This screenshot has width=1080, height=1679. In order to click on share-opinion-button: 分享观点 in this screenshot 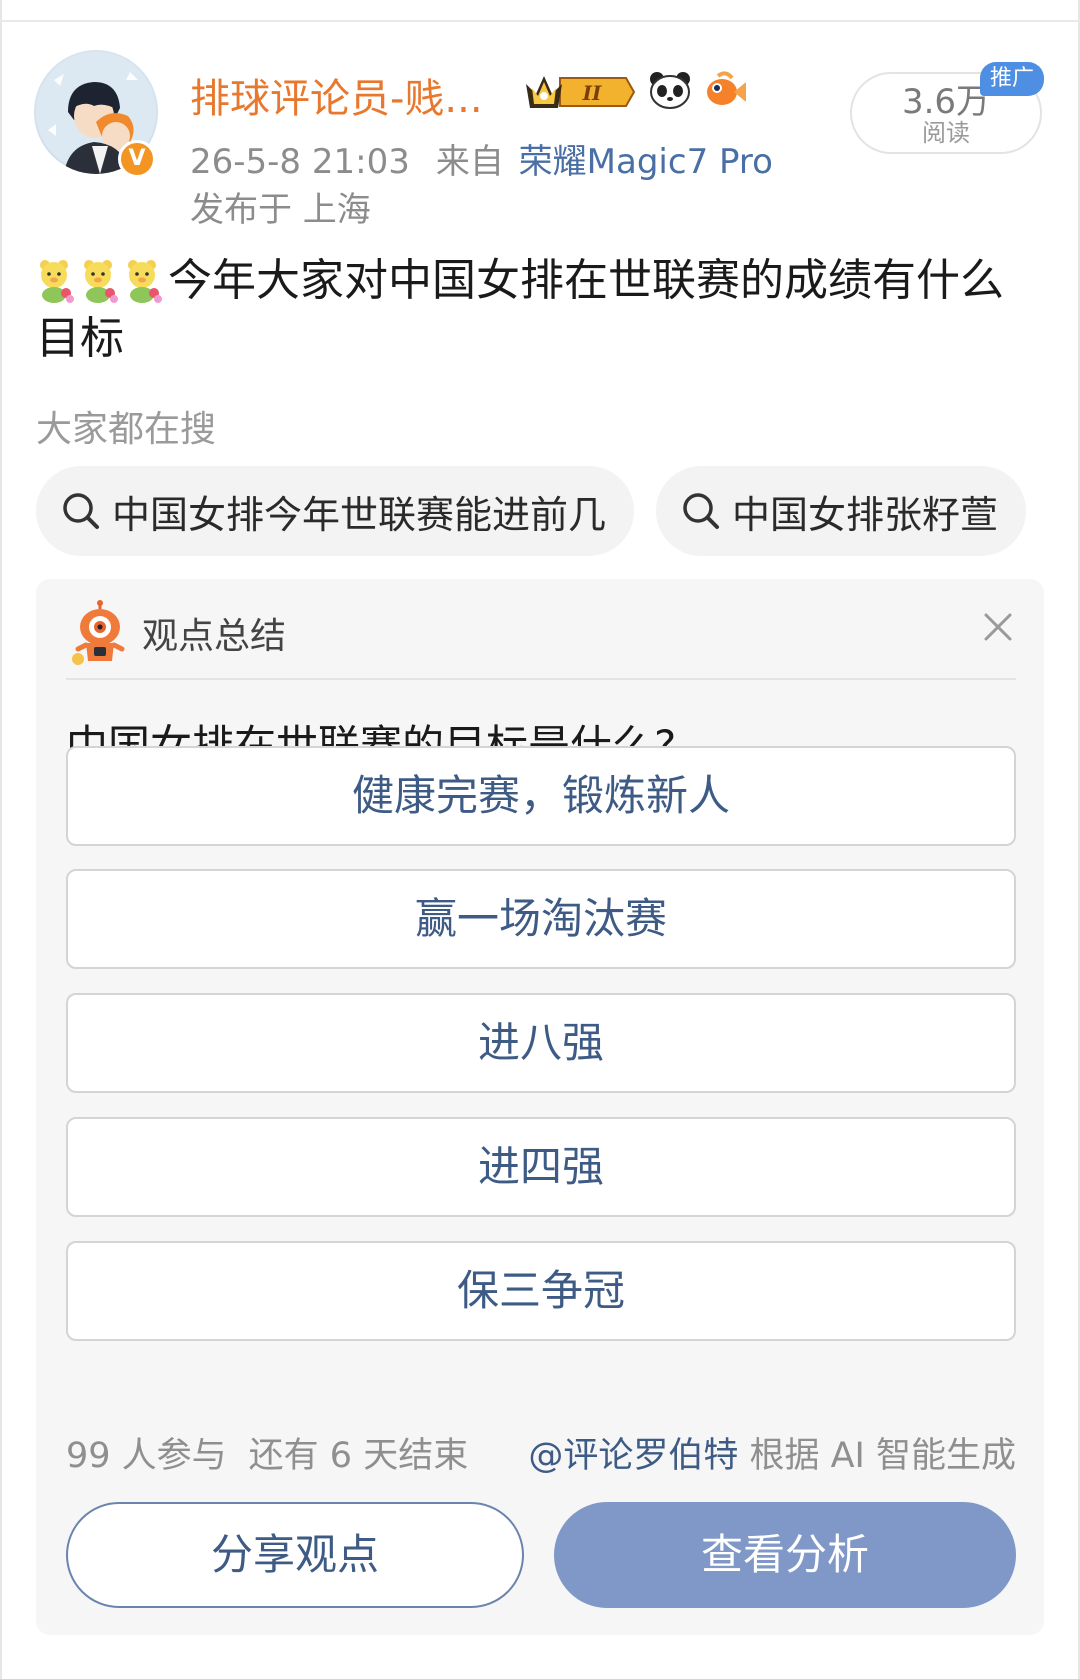, I will do `click(295, 1555)`.